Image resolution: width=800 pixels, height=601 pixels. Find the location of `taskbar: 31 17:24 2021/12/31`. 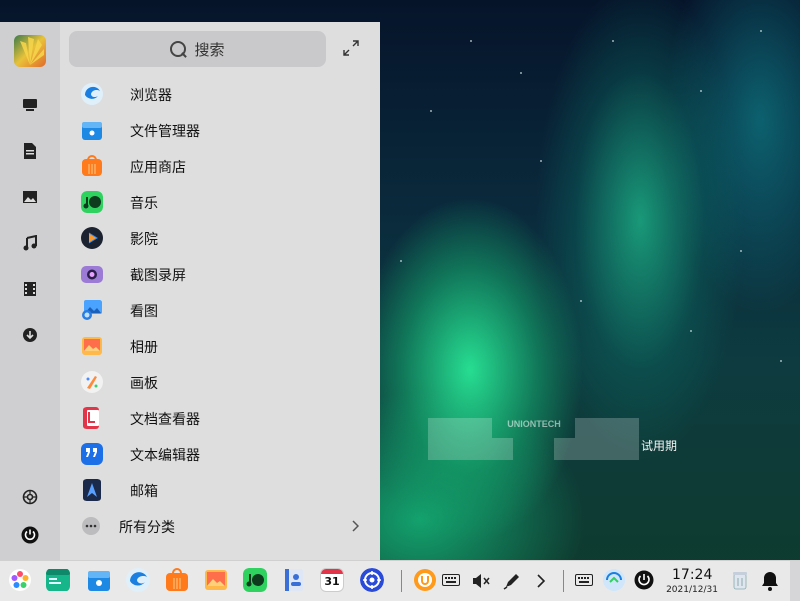

taskbar: 31 17:24 2021/12/31 is located at coordinates (400, 580).